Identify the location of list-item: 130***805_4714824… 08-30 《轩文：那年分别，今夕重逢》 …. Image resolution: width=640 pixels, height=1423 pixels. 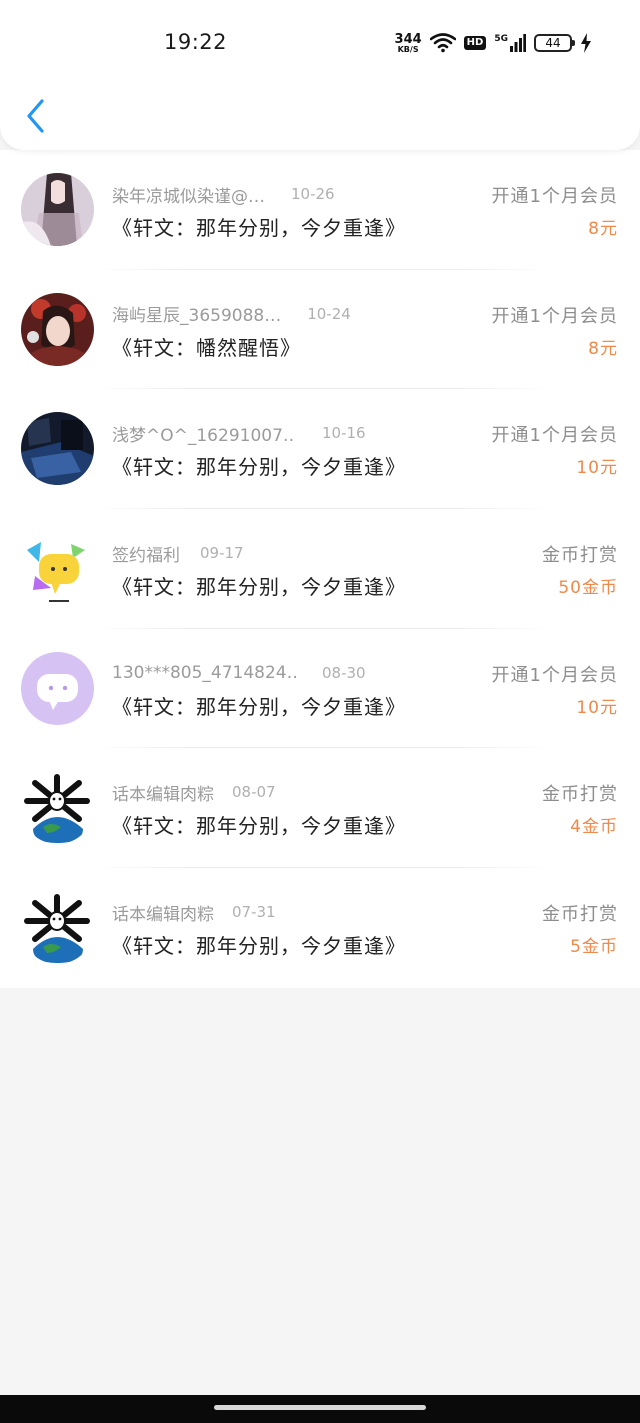
(320, 689).